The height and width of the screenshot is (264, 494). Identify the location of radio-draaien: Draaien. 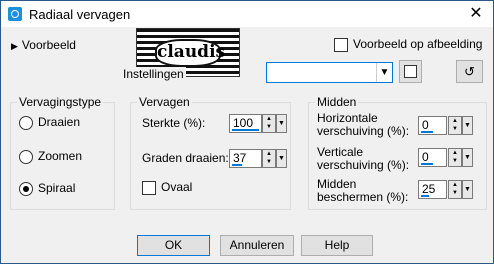
(49, 122).